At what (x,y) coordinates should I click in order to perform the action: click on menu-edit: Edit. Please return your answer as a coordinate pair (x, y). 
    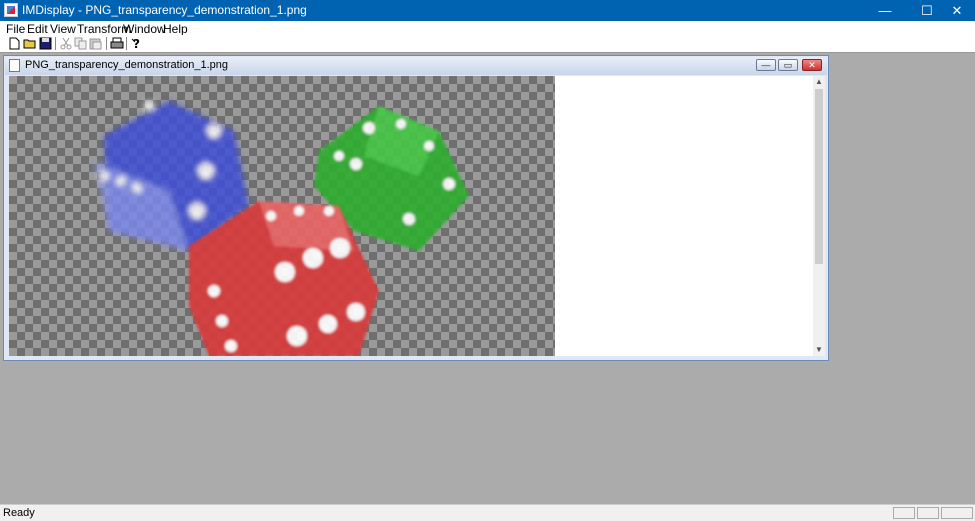
    Looking at the image, I should click on (37, 29).